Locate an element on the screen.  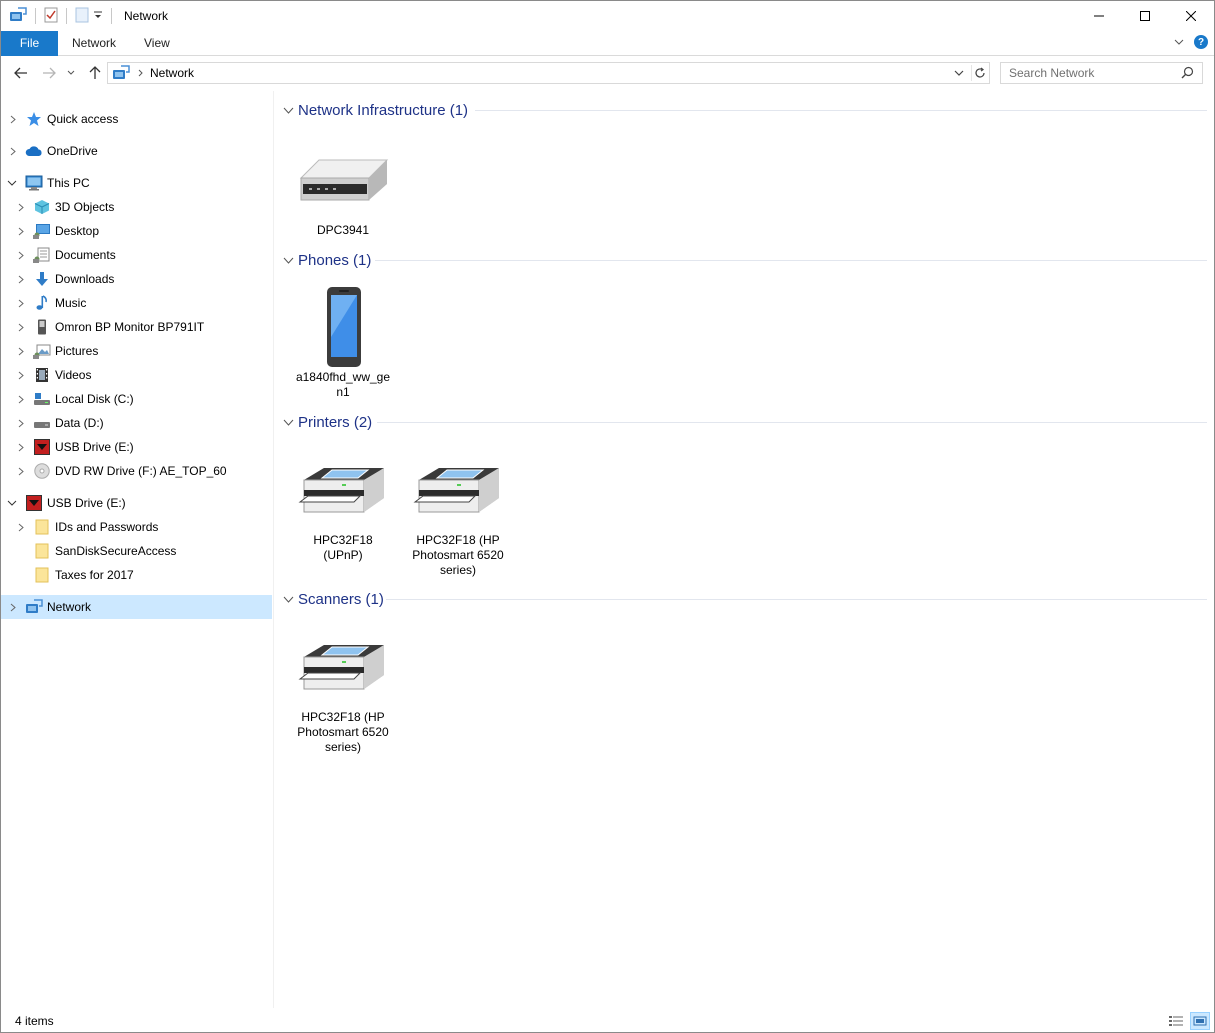
device-tile-dpc3941: DPC3941 is located at coordinates (343, 187).